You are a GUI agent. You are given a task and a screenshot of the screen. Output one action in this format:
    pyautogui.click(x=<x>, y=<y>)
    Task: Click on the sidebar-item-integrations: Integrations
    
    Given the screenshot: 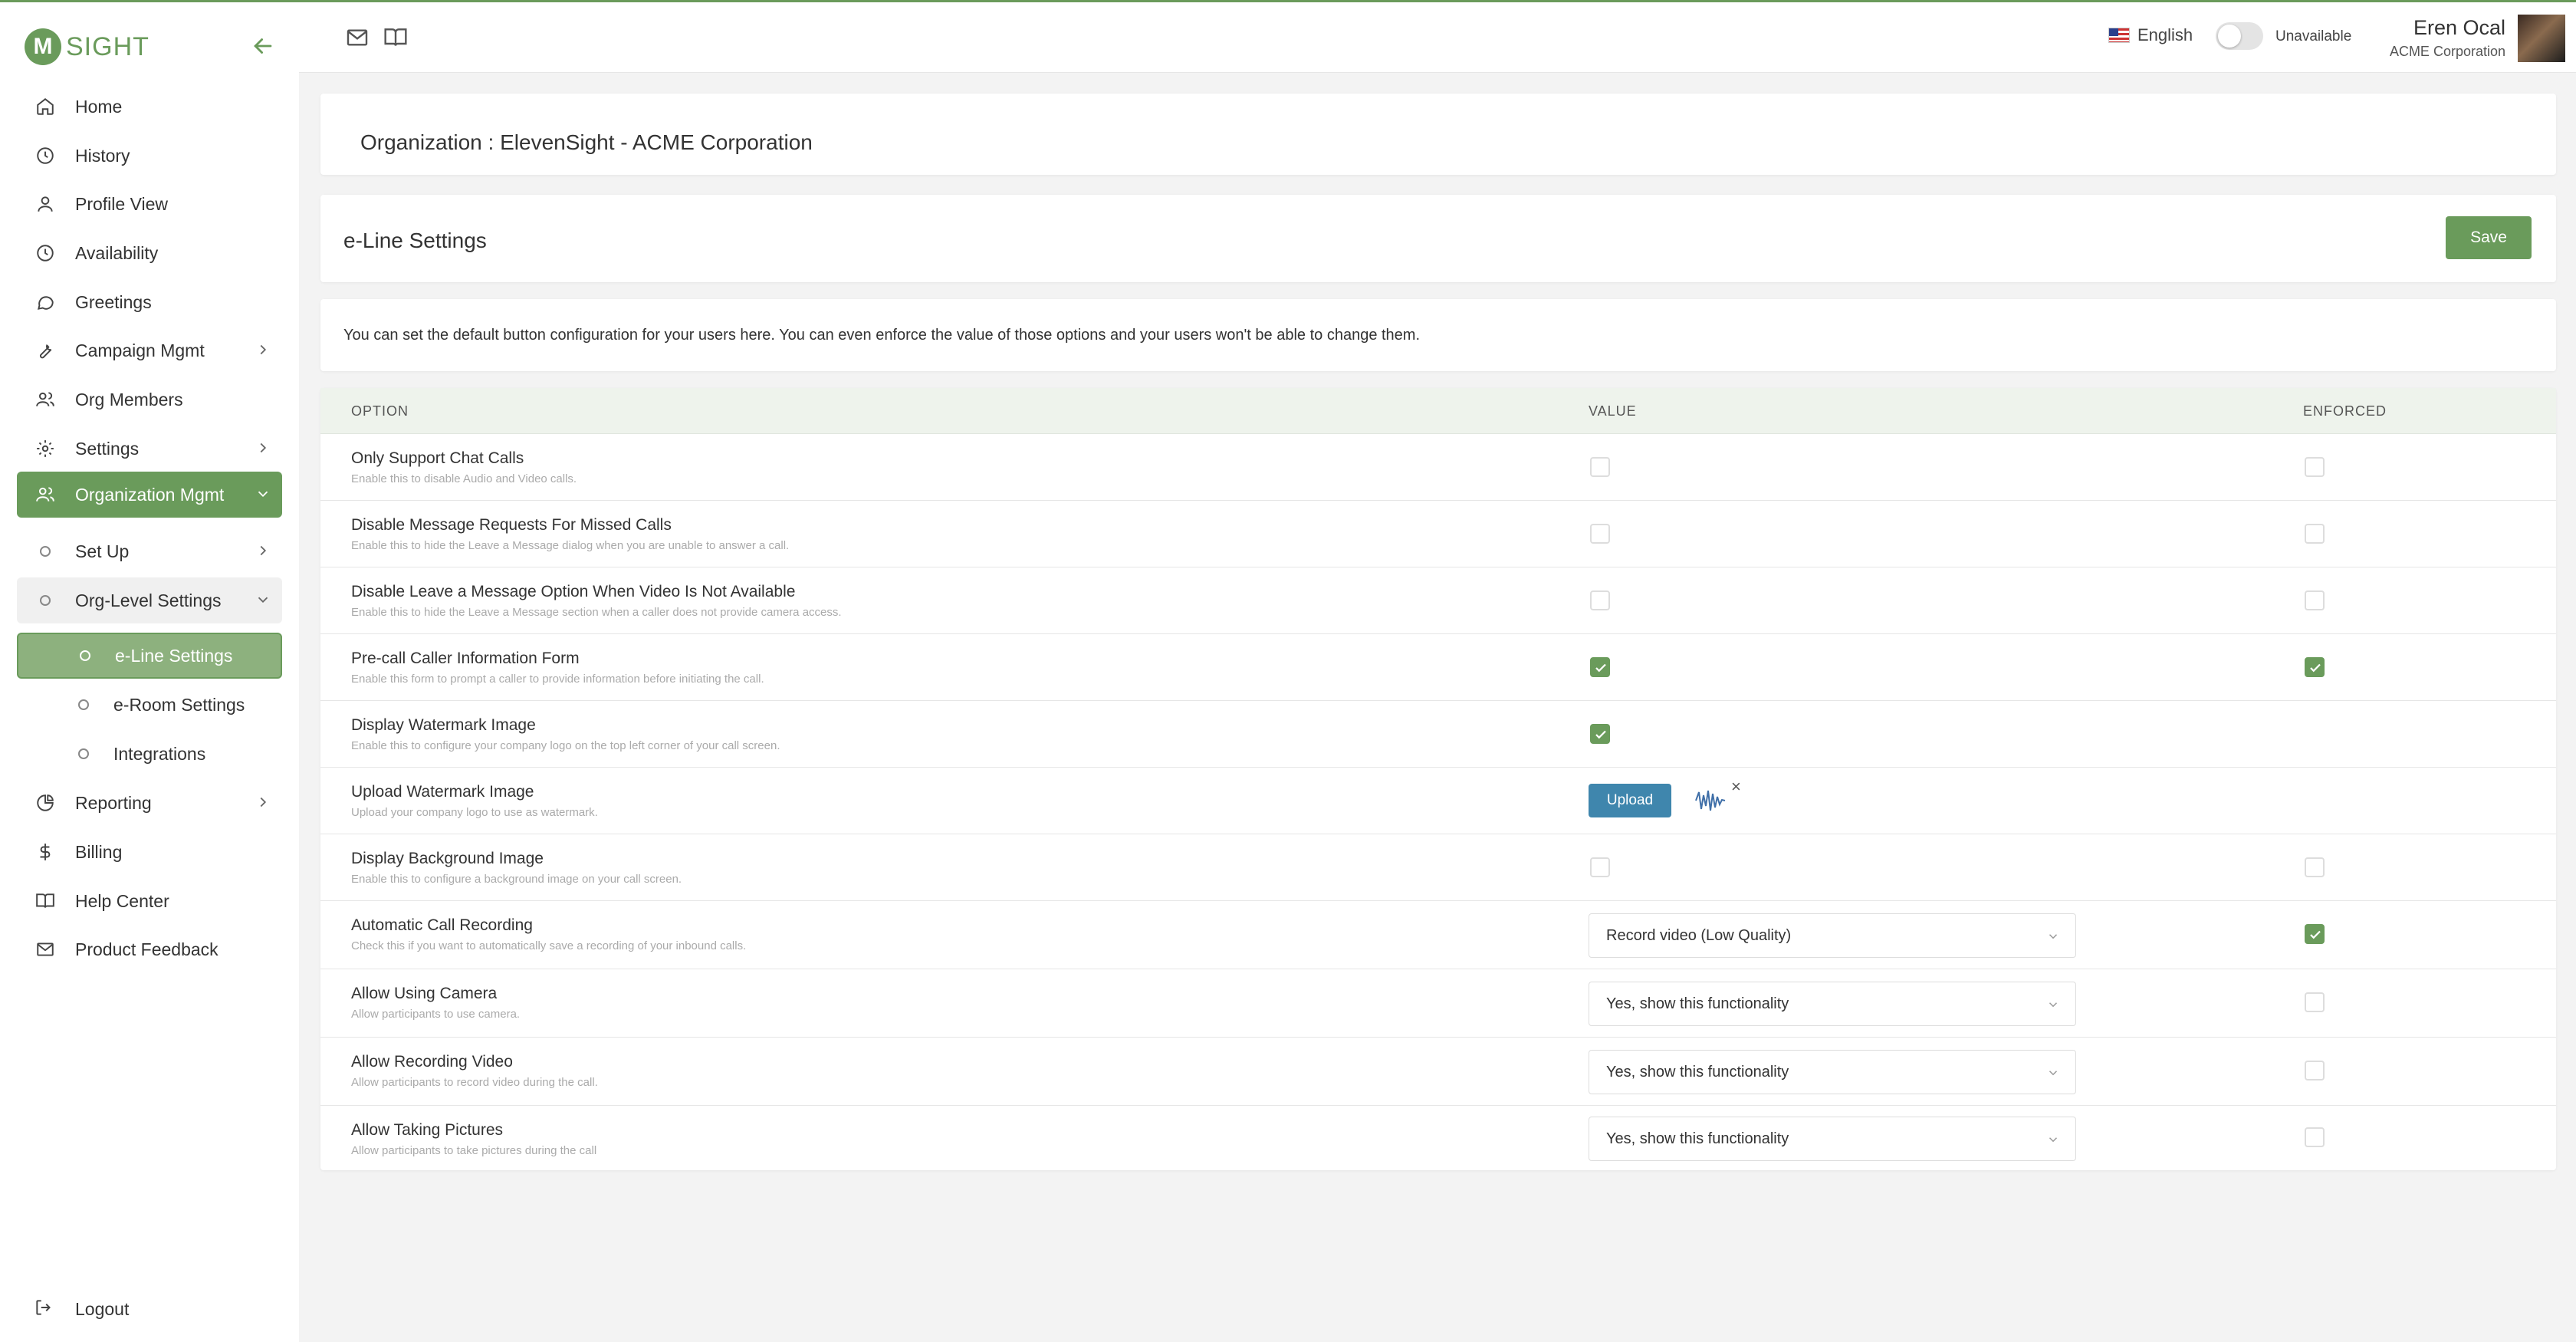 What is the action you would take?
    pyautogui.click(x=149, y=754)
    